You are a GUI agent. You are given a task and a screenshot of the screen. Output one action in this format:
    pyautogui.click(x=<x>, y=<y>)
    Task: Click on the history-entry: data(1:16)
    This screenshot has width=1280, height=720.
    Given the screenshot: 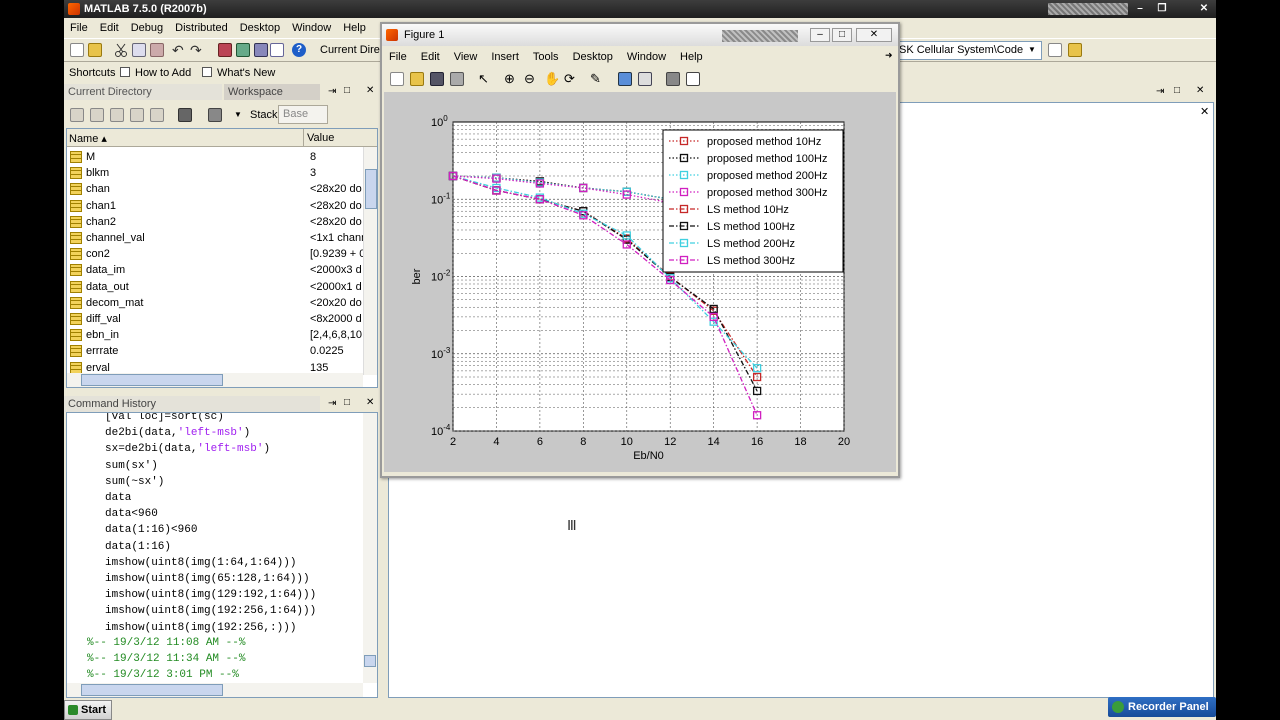 What is the action you would take?
    pyautogui.click(x=138, y=547)
    